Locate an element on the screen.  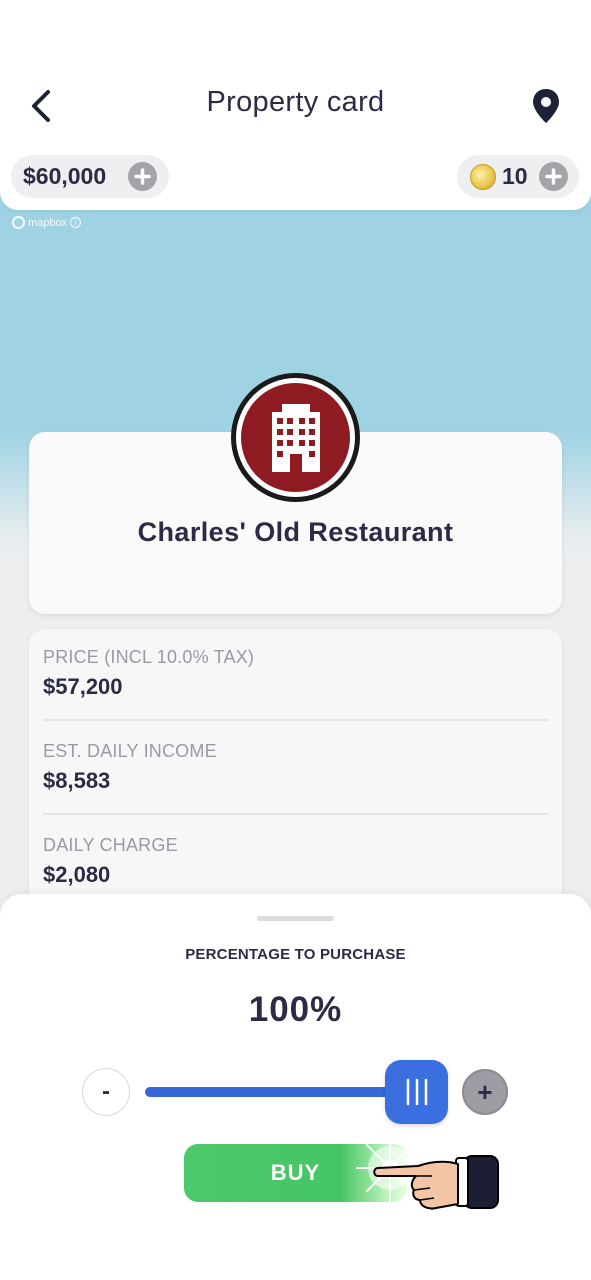
purchase-label: PERCENTAGE TO PURCHASE is located at coordinates (295, 954).